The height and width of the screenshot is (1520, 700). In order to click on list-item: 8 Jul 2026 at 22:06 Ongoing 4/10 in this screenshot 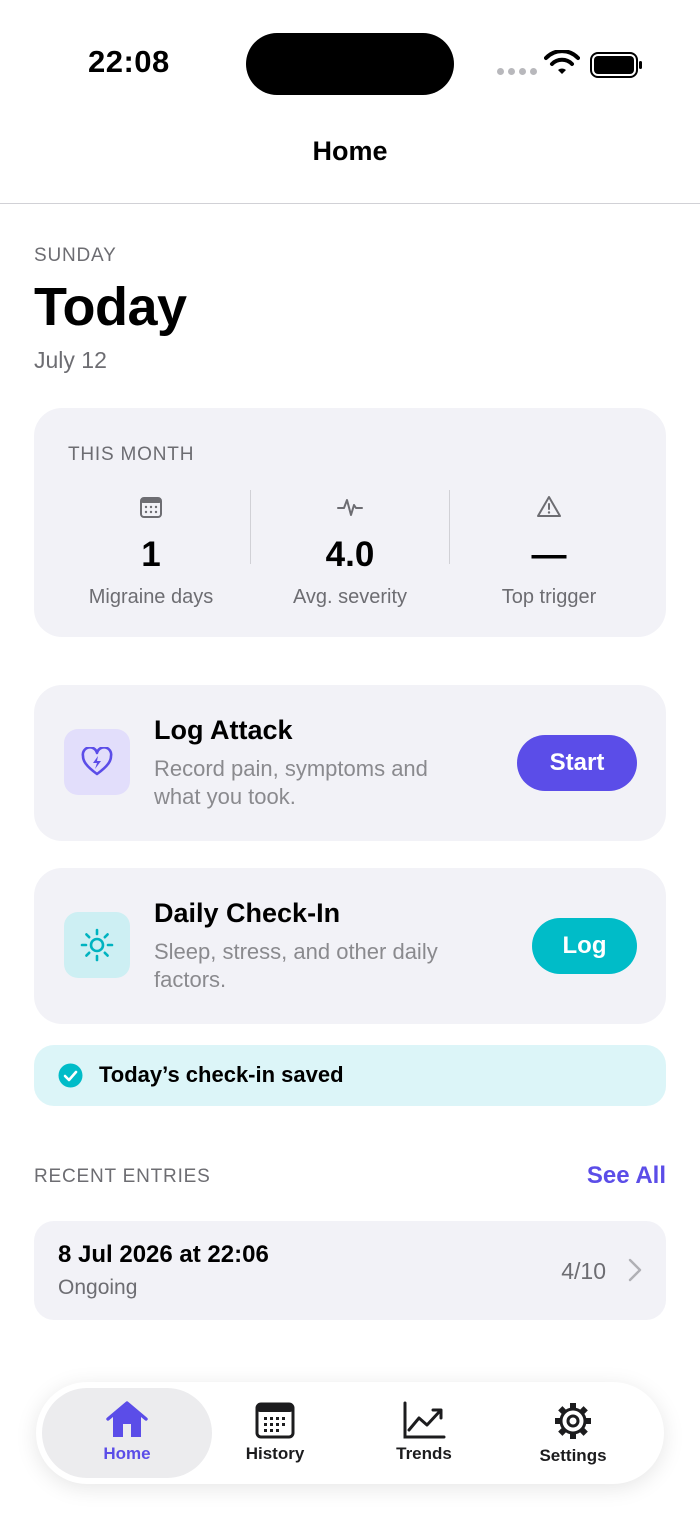, I will do `click(350, 1270)`.